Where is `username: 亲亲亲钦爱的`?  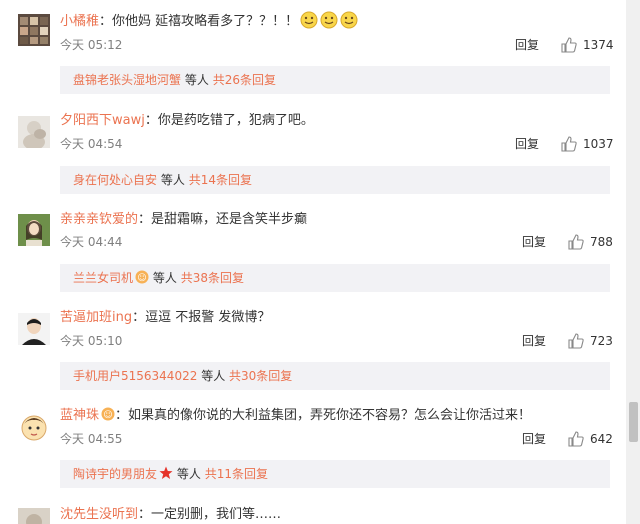 username: 亲亲亲钦爱的 is located at coordinates (99, 219).